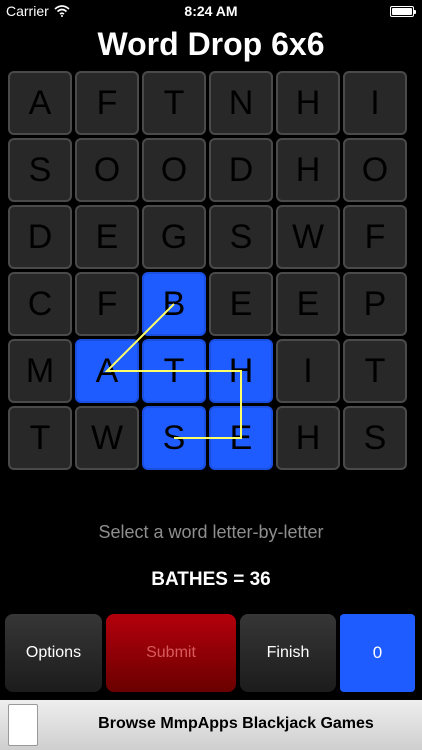  I want to click on ad-banner: Browse MmpApps Blackjack Games, so click(211, 725).